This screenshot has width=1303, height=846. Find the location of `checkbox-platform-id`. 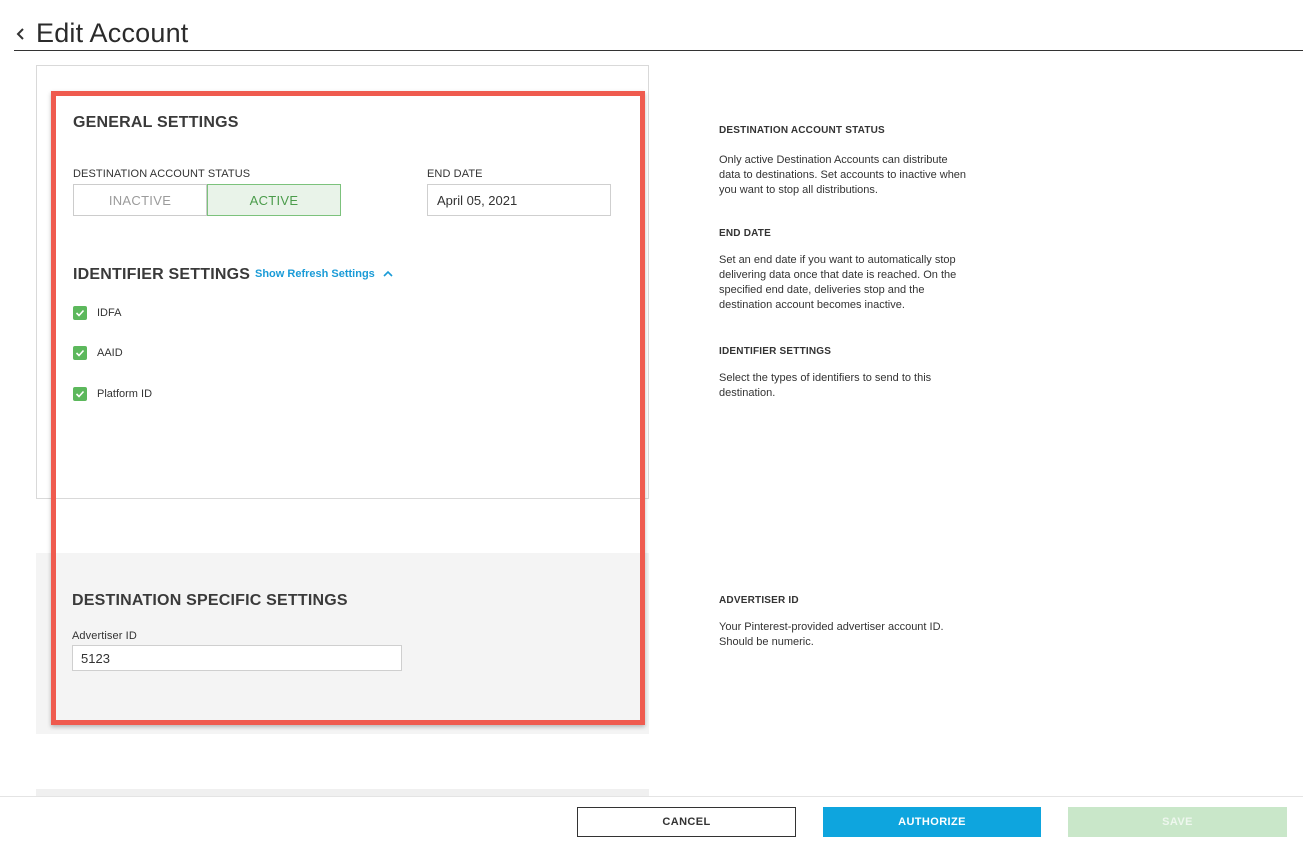

checkbox-platform-id is located at coordinates (80, 394).